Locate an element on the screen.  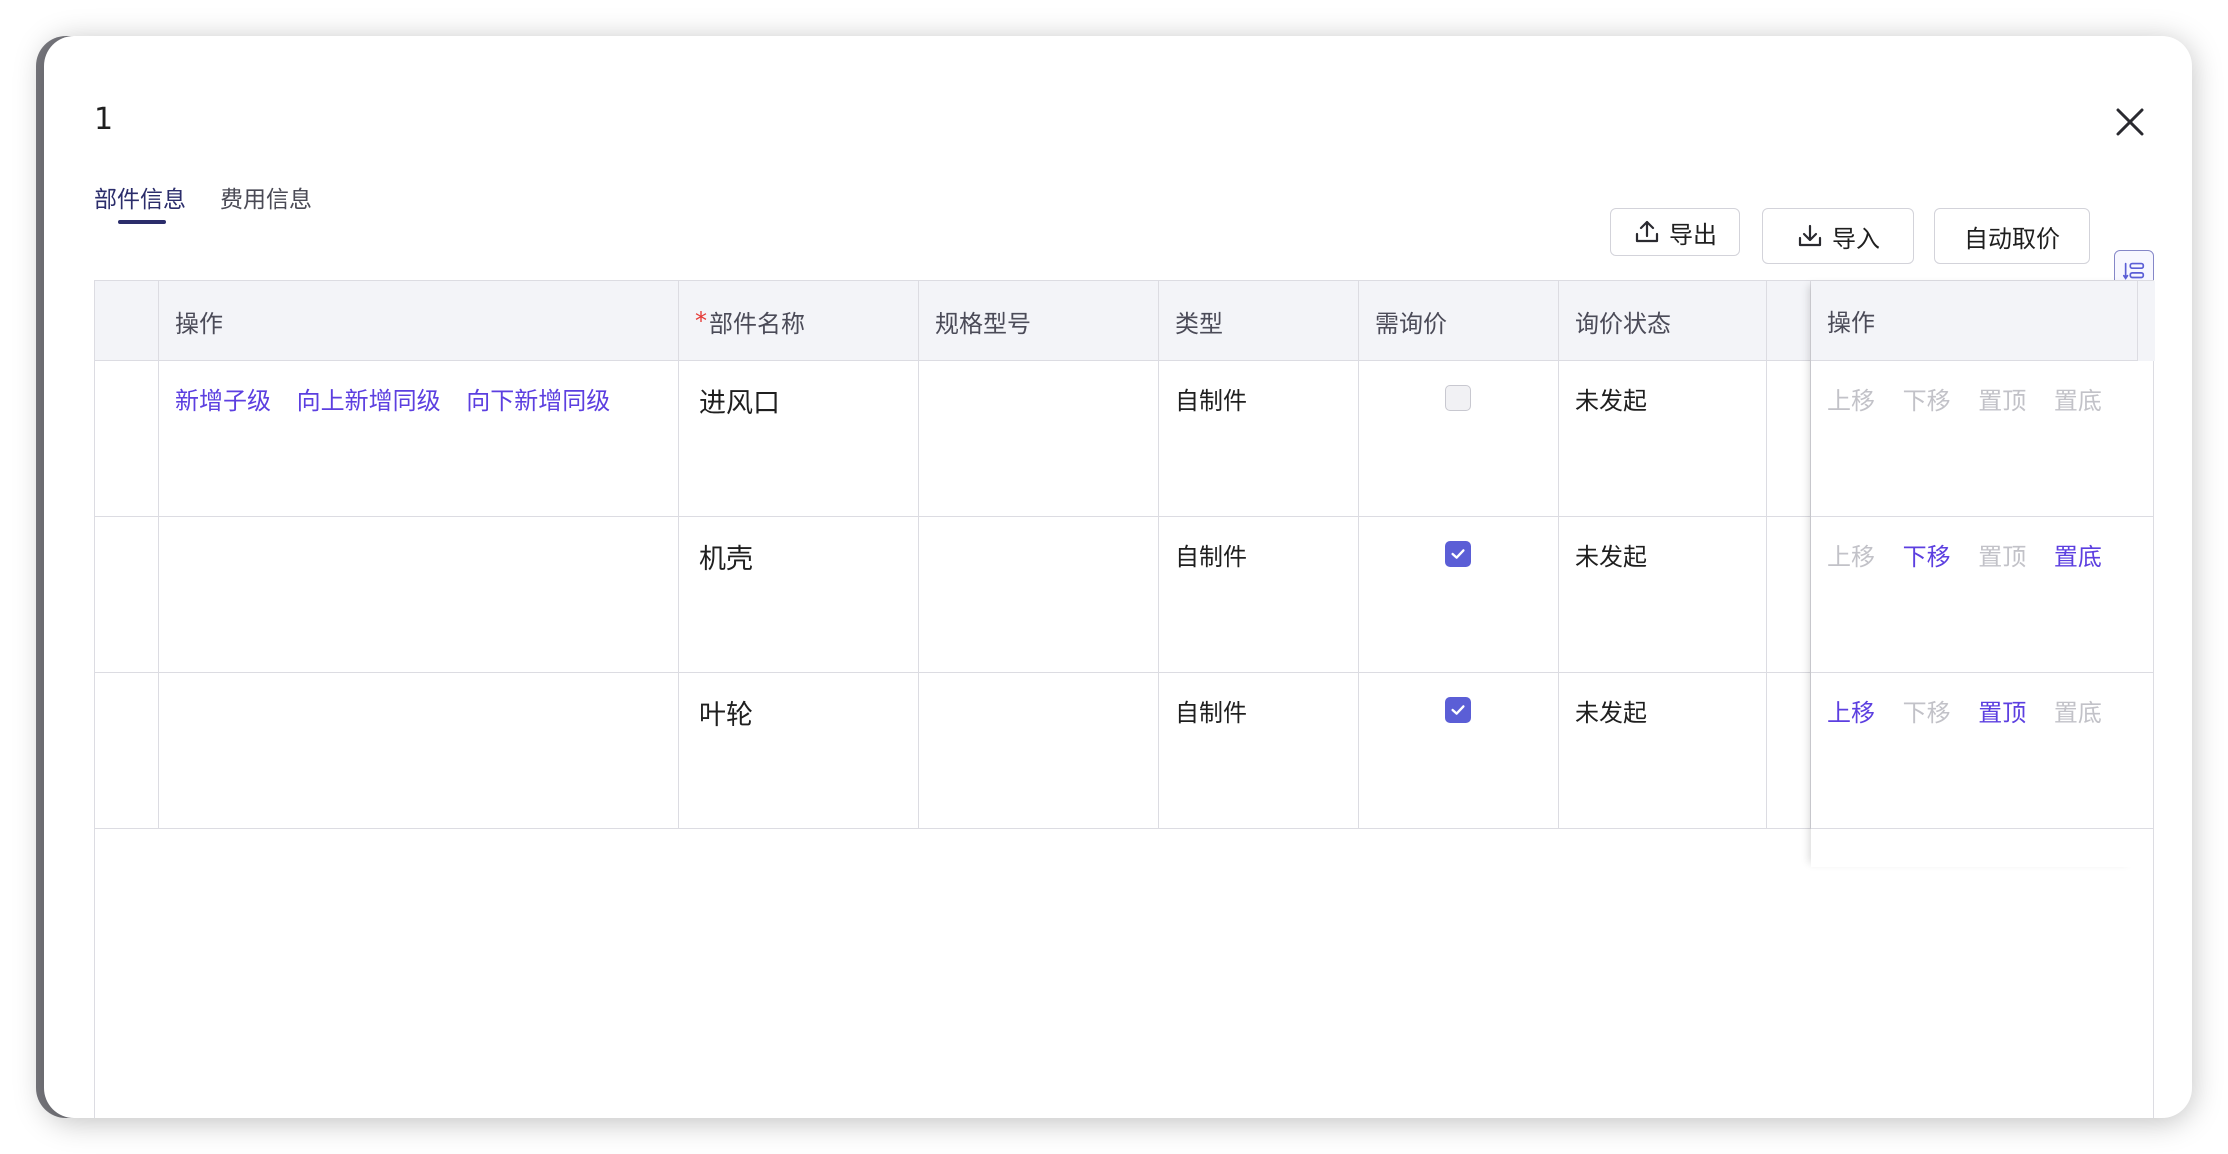
import-label: 导入 is located at coordinates (1856, 238).